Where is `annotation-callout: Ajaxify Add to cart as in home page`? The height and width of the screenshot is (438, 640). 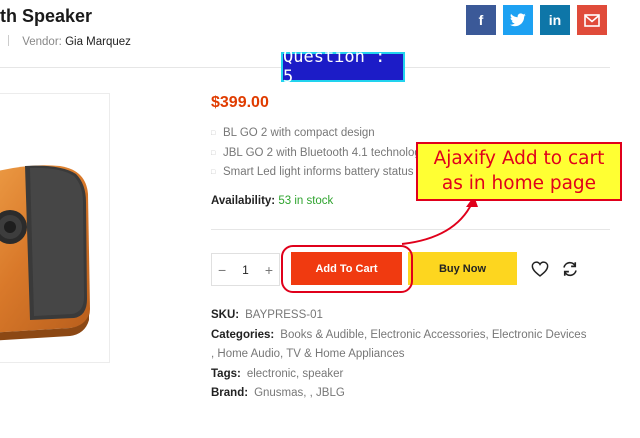
annotation-callout: Ajaxify Add to cart as in home page is located at coordinates (519, 171).